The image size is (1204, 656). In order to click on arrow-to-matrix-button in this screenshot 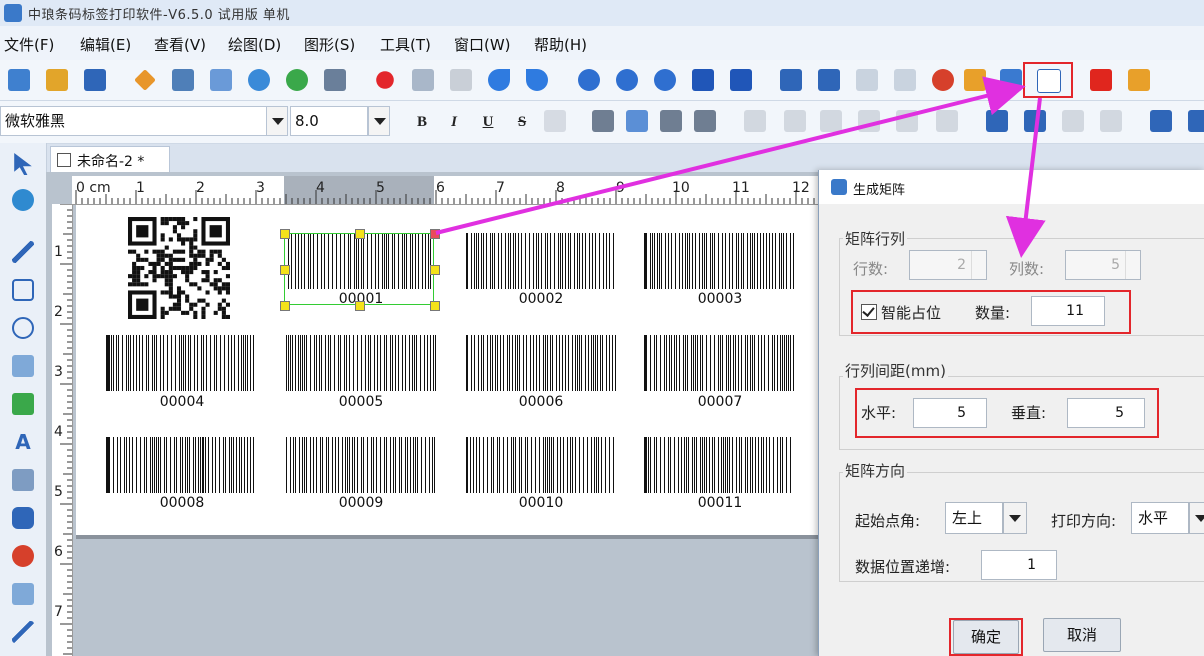, I will do `click(730, 155)`.